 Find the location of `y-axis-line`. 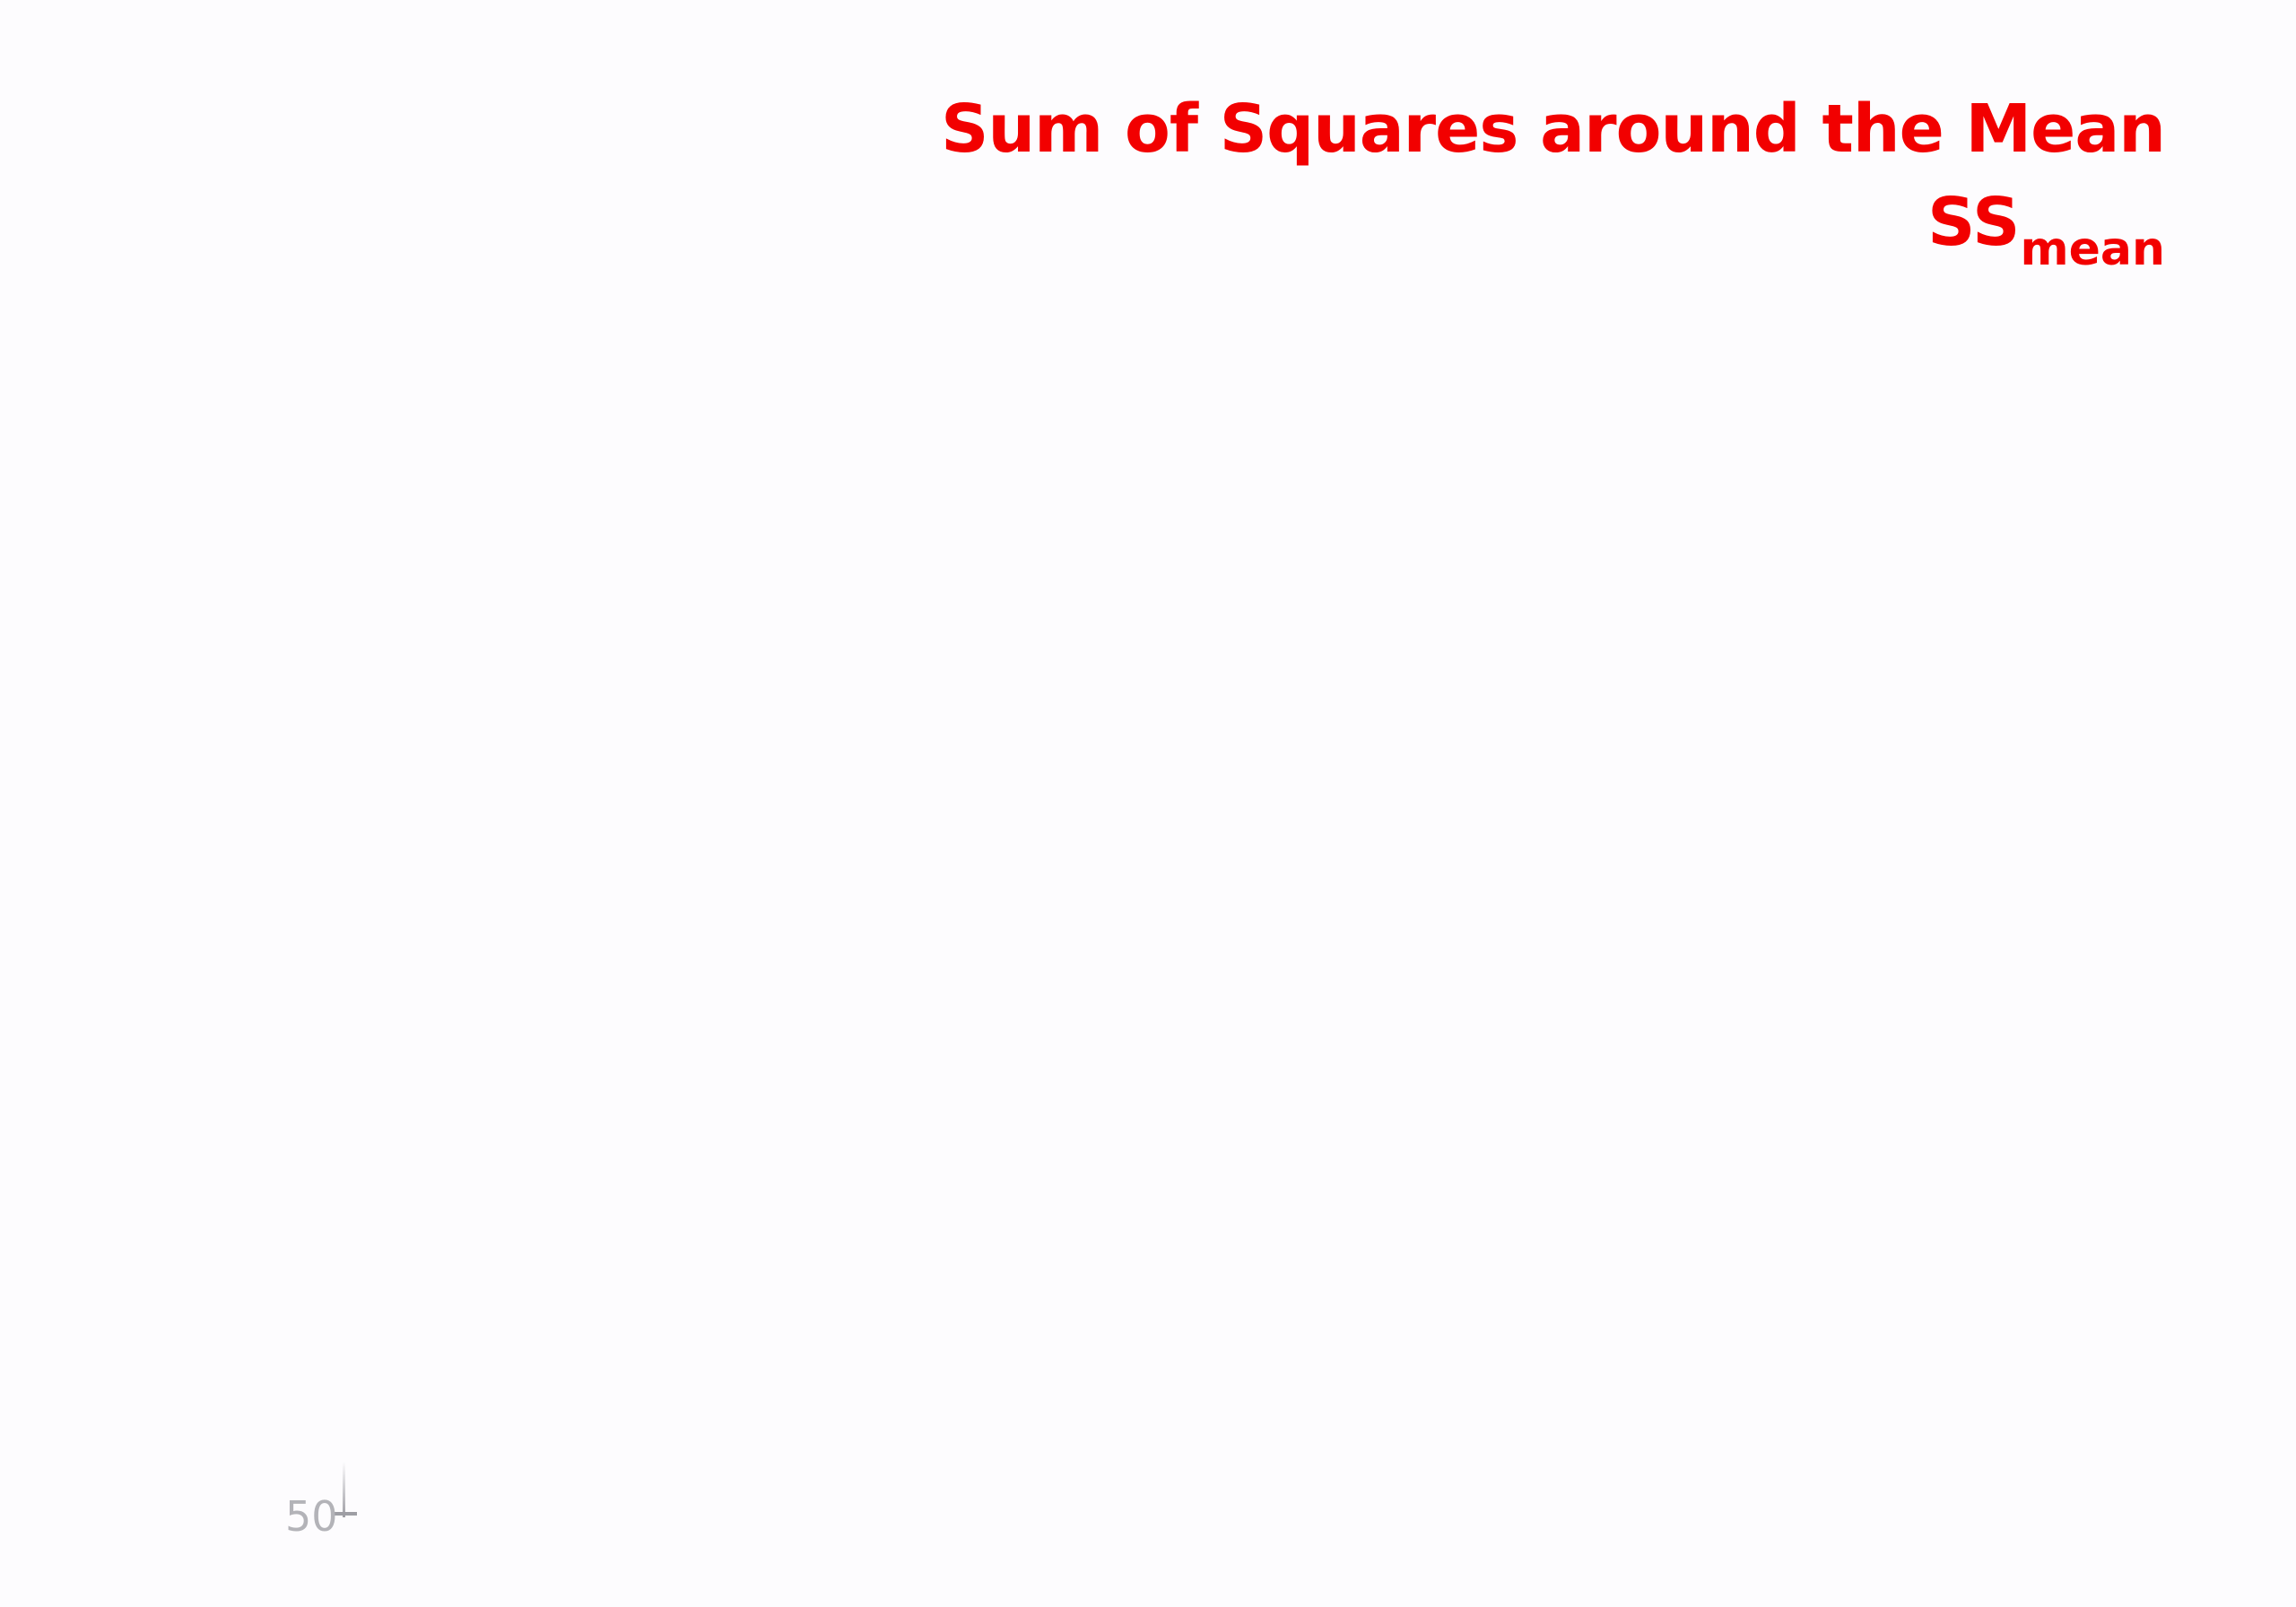

y-axis-line is located at coordinates (344, 1490).